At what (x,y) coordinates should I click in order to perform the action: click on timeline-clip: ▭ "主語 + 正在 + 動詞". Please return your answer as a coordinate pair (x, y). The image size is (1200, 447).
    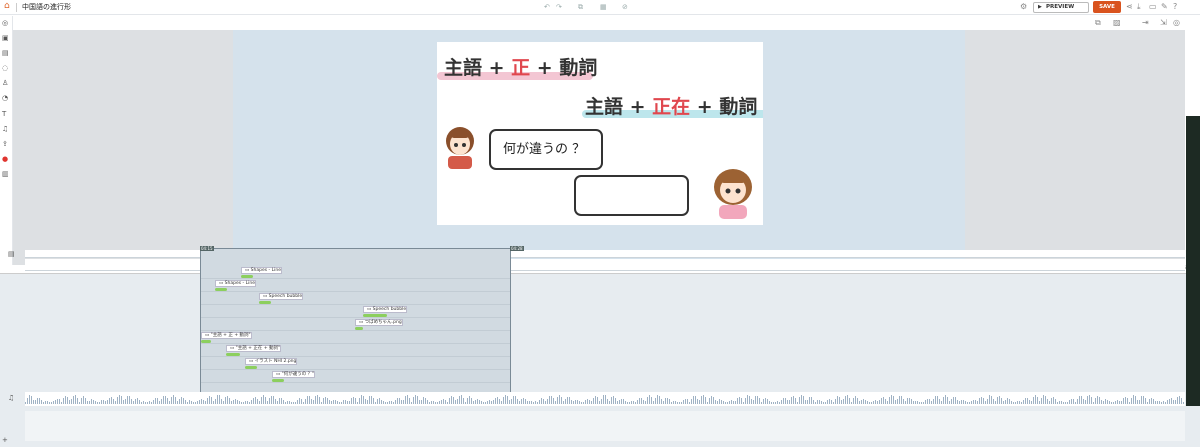
    Looking at the image, I should click on (254, 348).